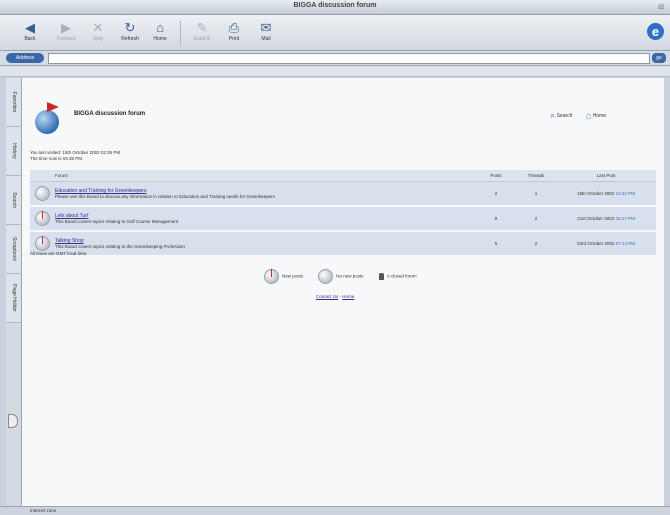 Image resolution: width=670 pixels, height=515 pixels. I want to click on print-icon: ⎙, so click(234, 27).